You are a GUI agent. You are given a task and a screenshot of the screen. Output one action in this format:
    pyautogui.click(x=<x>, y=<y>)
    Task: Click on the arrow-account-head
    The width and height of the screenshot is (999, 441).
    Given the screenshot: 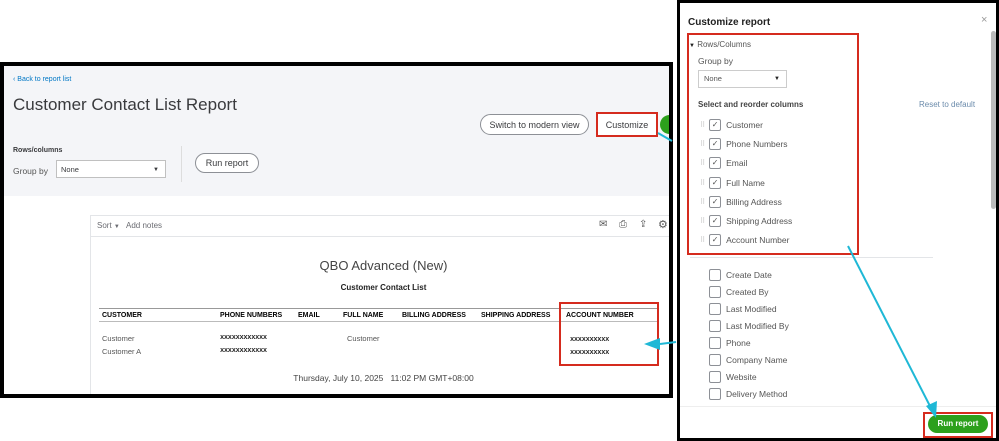 What is the action you would take?
    pyautogui.click(x=652, y=344)
    